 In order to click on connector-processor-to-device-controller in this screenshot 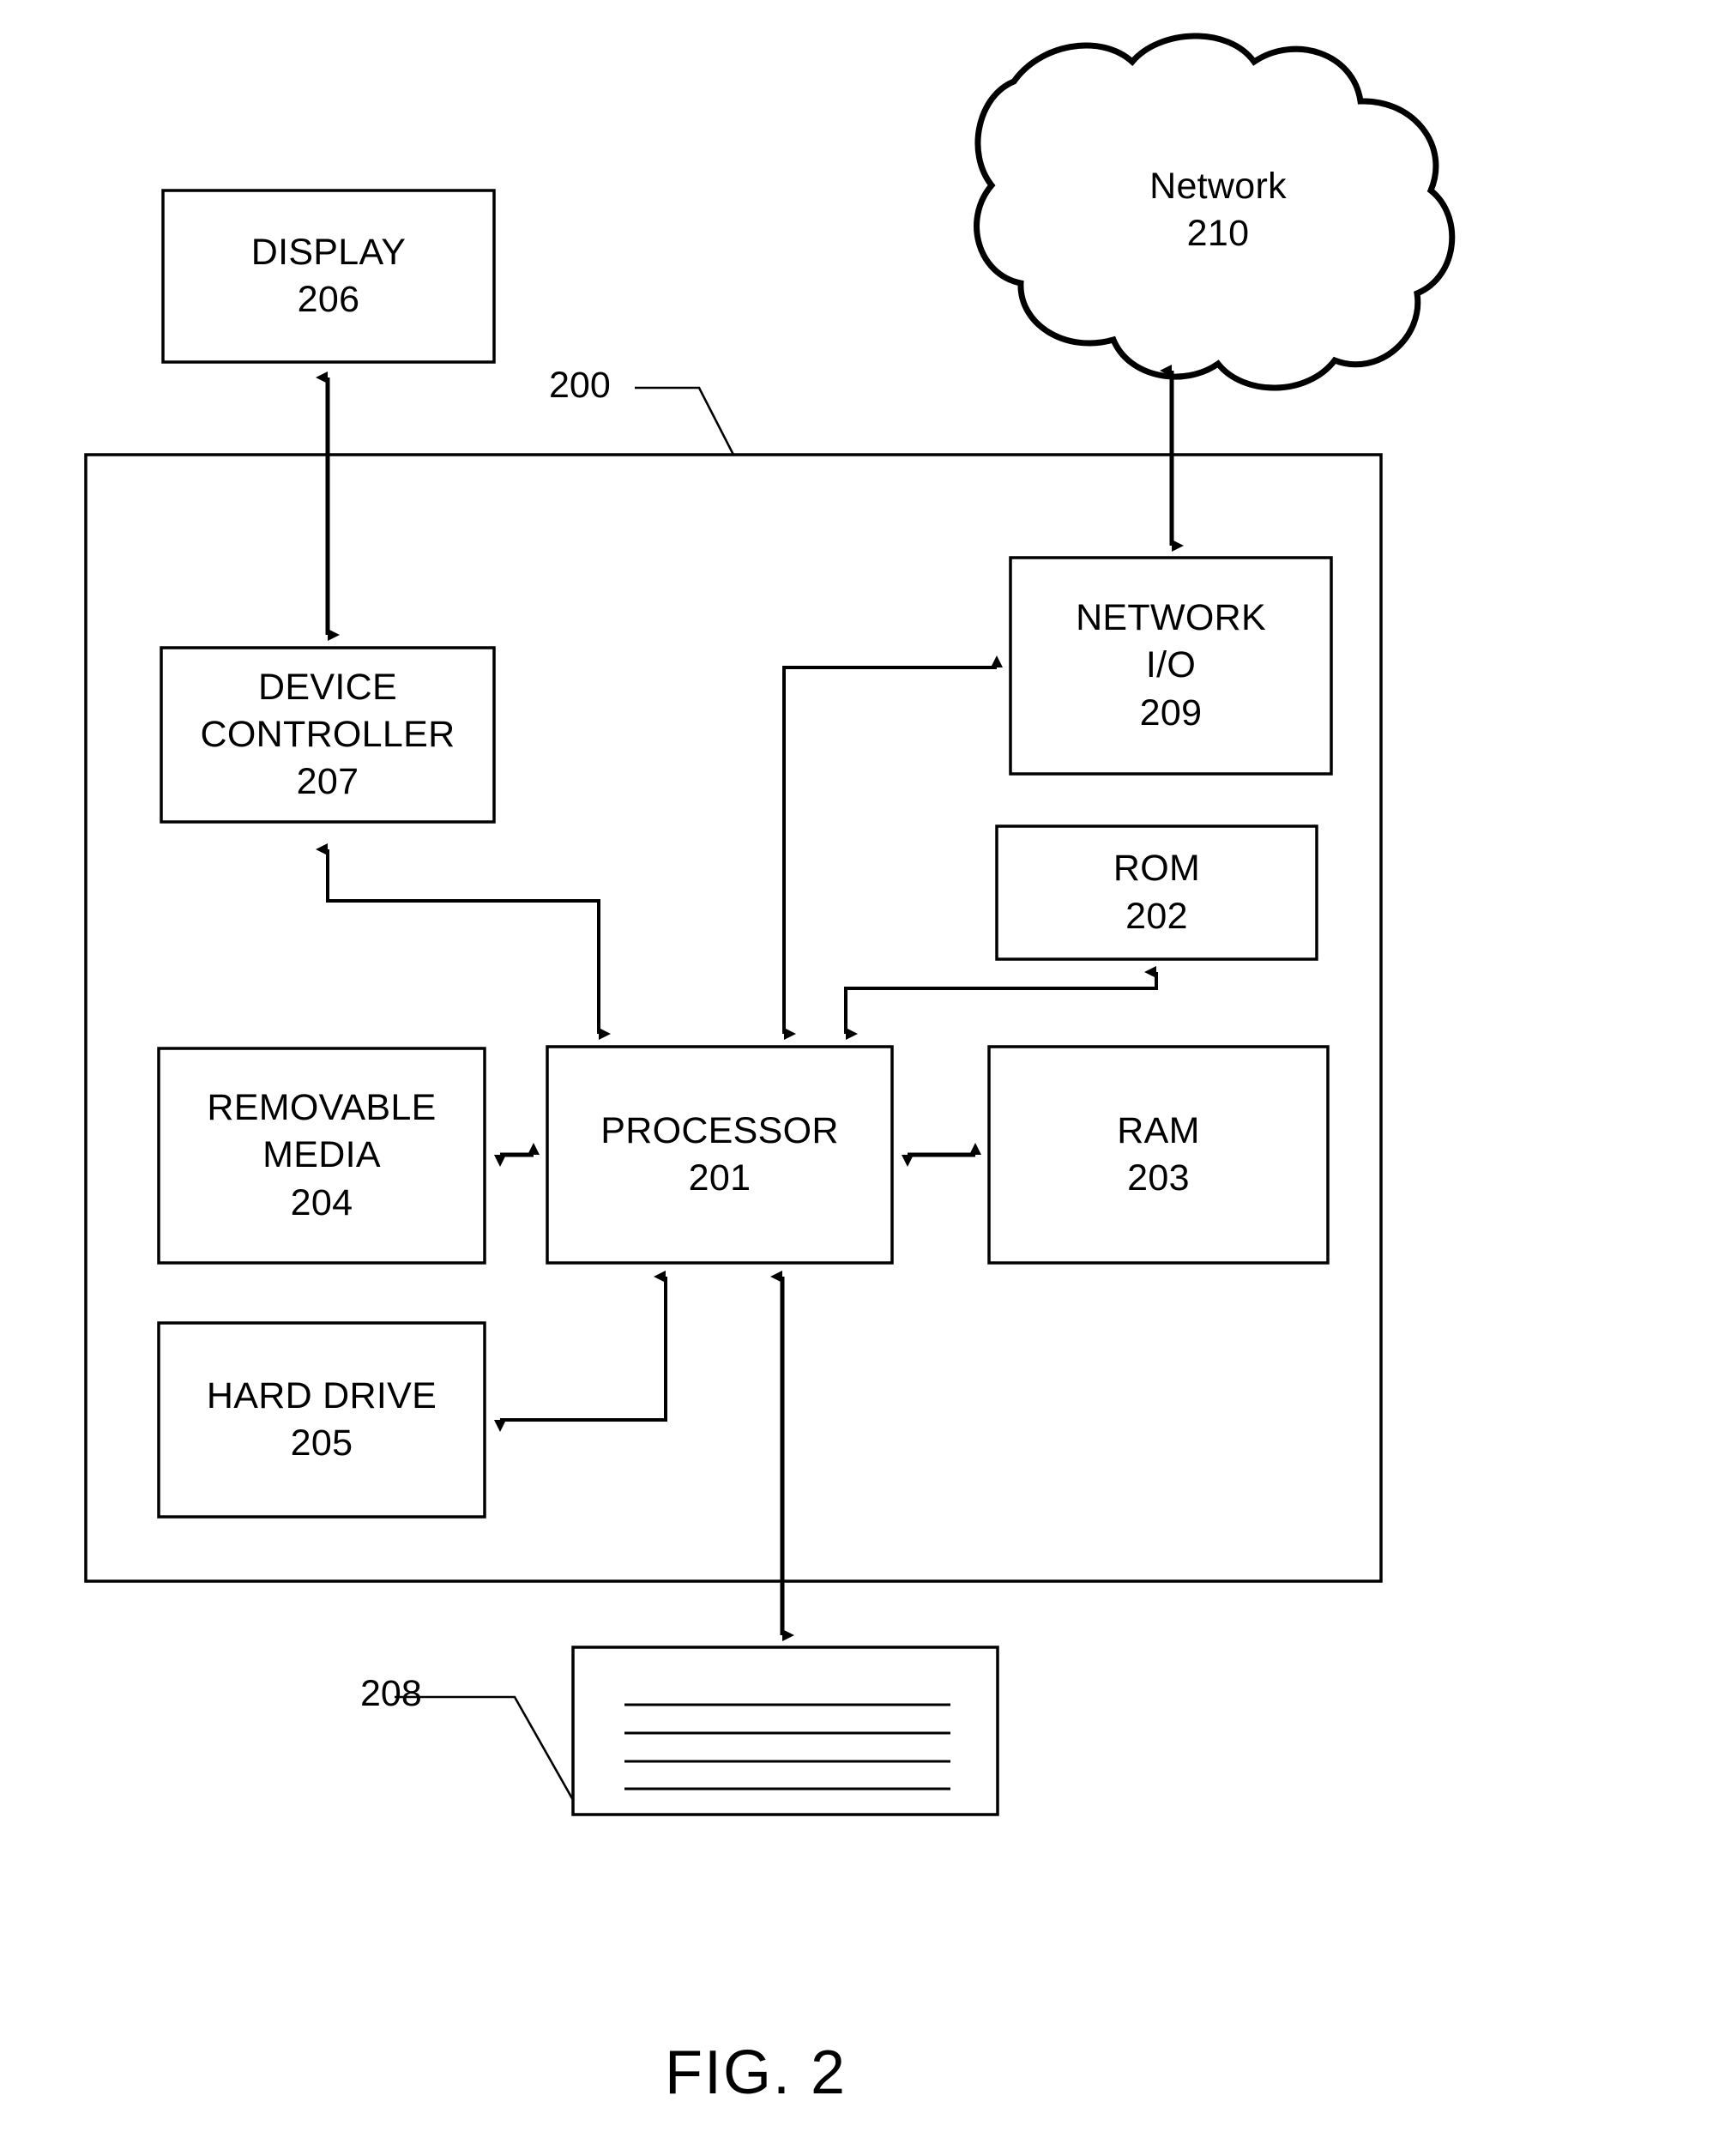, I will do `click(458, 938)`.